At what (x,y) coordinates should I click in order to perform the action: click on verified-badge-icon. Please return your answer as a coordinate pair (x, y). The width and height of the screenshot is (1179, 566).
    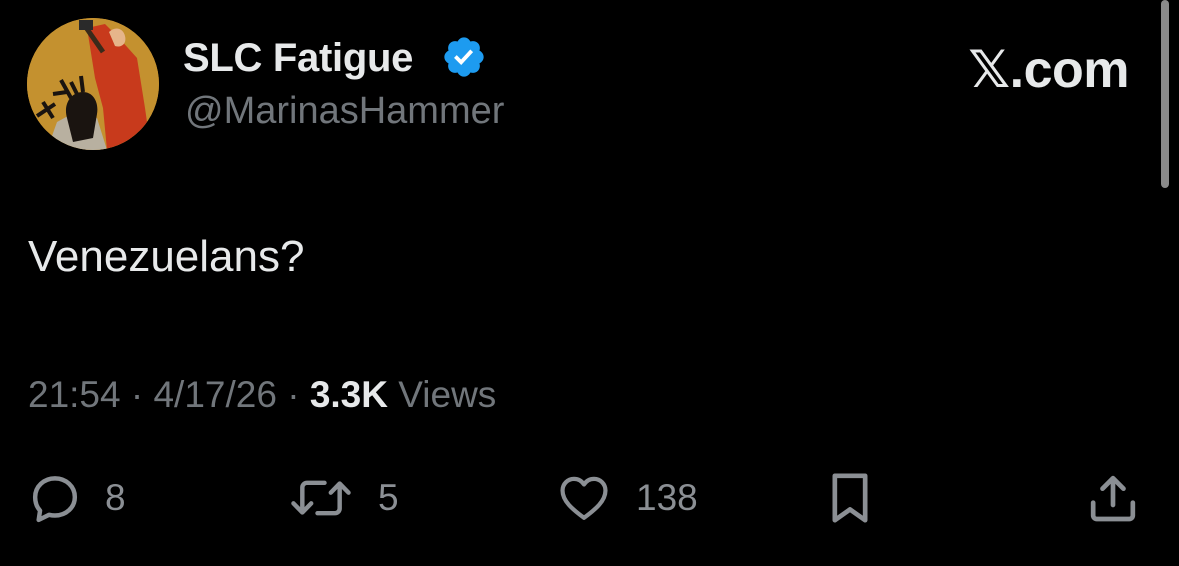
    Looking at the image, I should click on (464, 57).